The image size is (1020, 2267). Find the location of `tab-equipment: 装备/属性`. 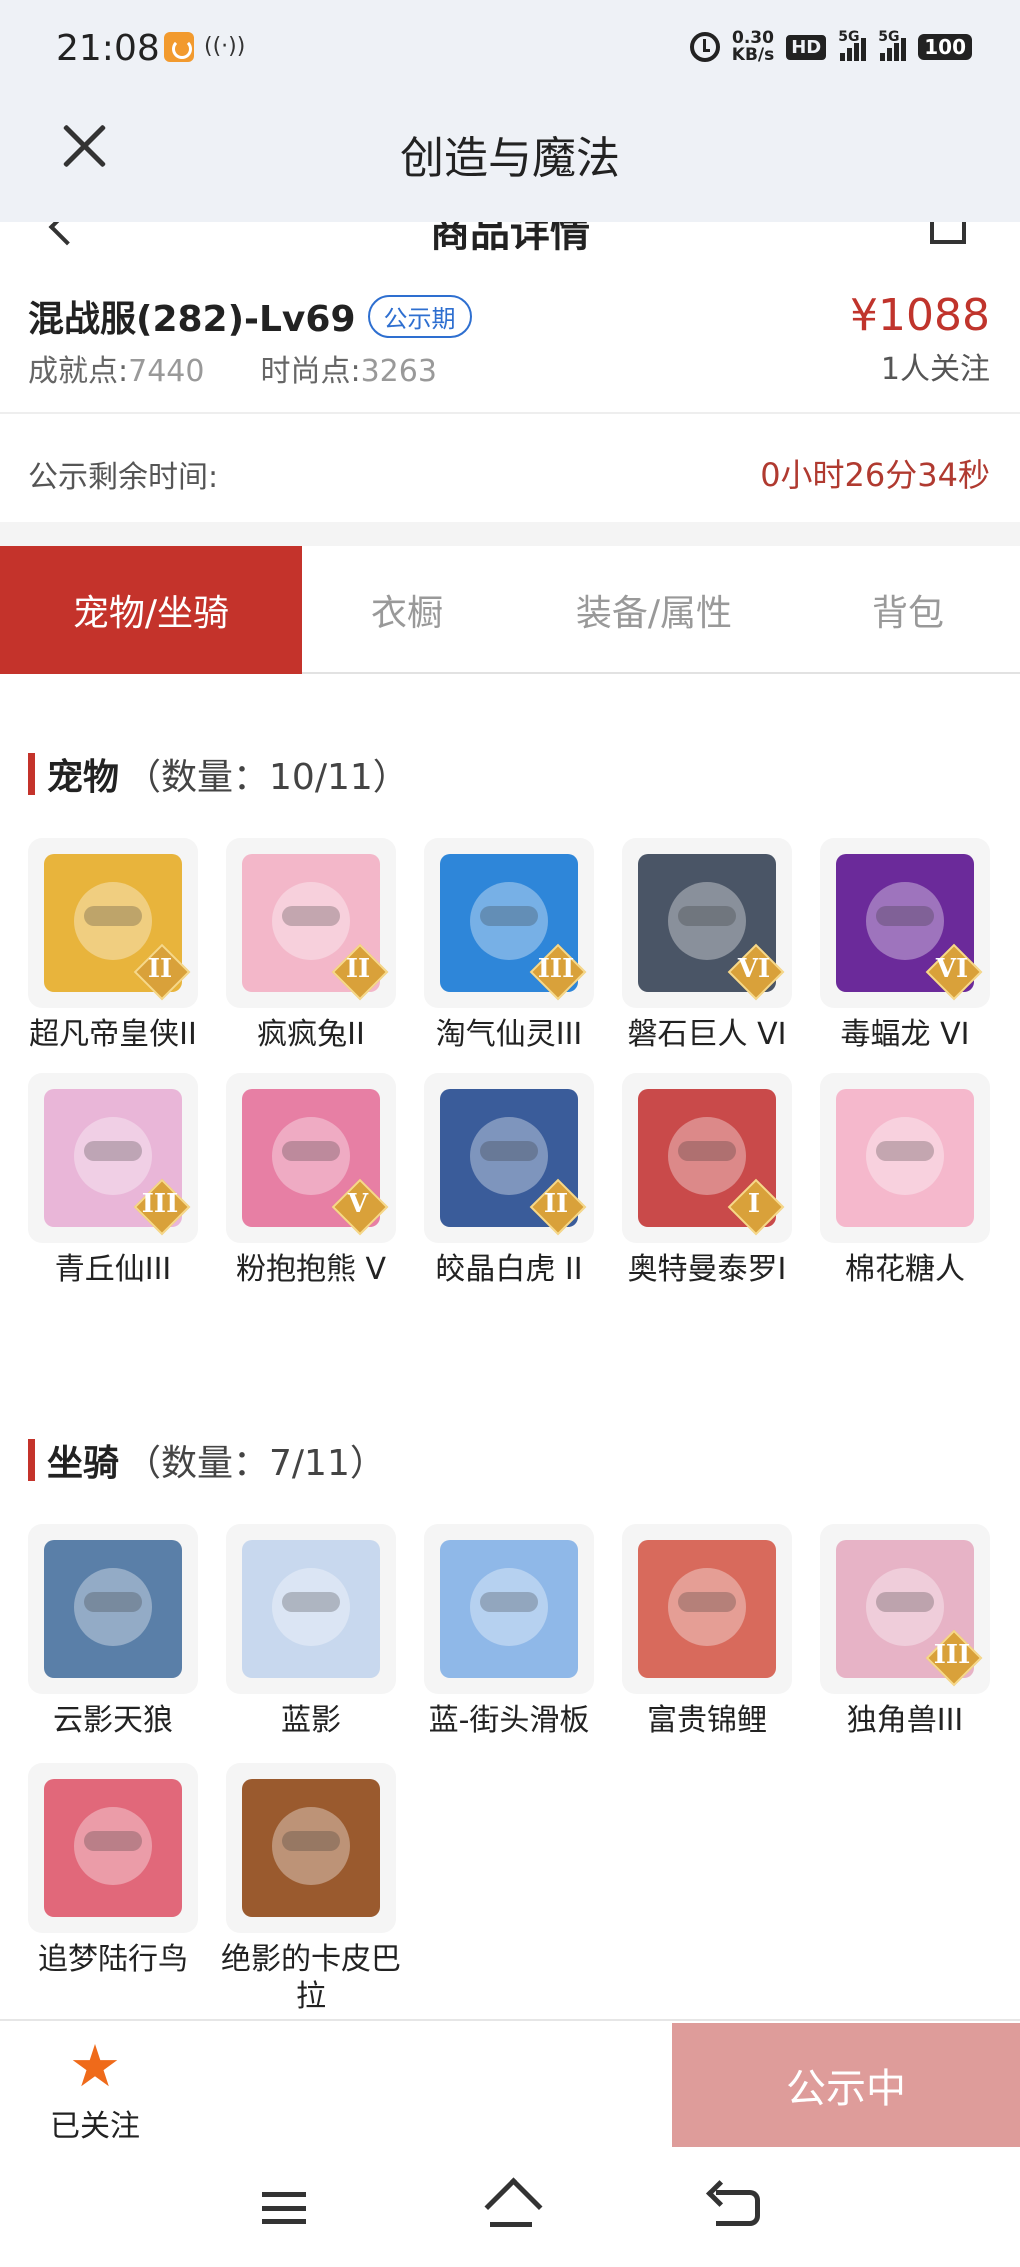

tab-equipment: 装备/属性 is located at coordinates (654, 610).